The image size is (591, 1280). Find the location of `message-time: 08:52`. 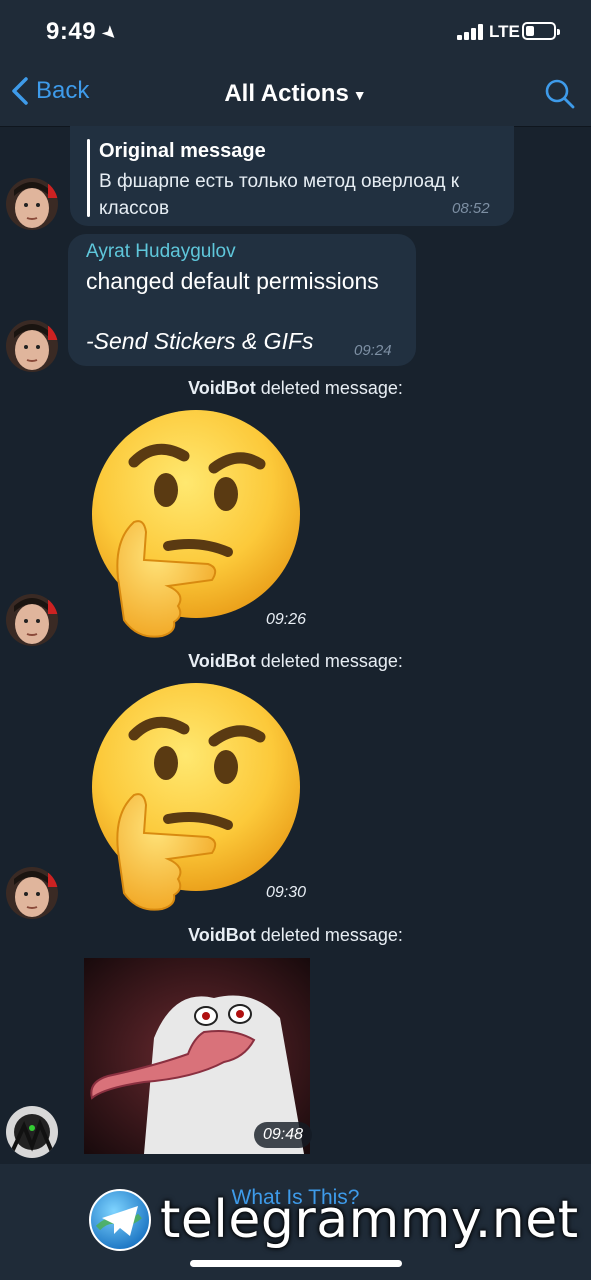

message-time: 08:52 is located at coordinates (471, 208).